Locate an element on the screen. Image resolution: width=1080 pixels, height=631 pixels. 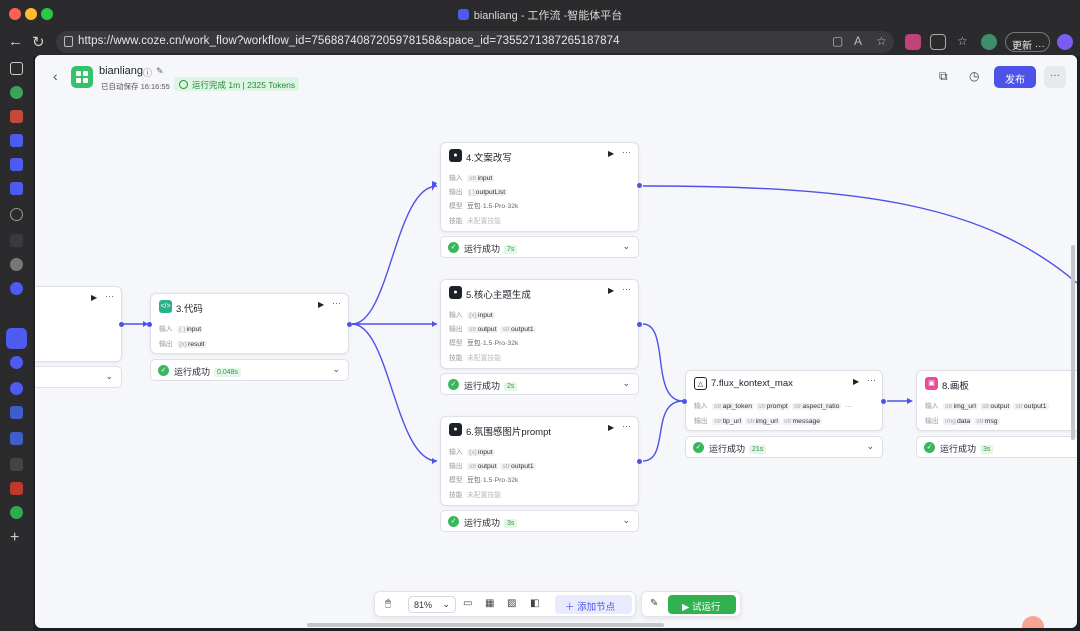
translate-extension-icon is located at coordinates (913, 42).